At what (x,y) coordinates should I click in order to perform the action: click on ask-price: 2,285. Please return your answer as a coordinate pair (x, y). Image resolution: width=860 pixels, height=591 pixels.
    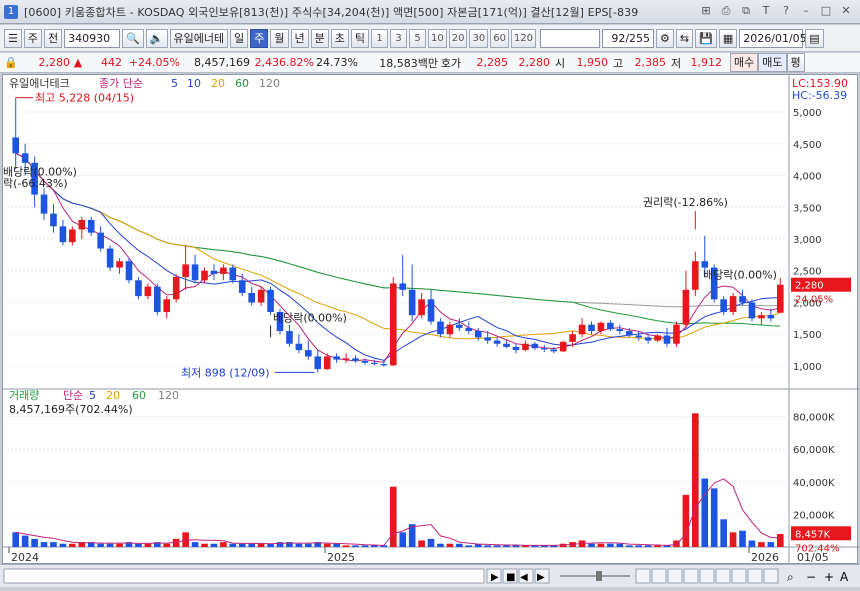
    Looking at the image, I should click on (492, 62).